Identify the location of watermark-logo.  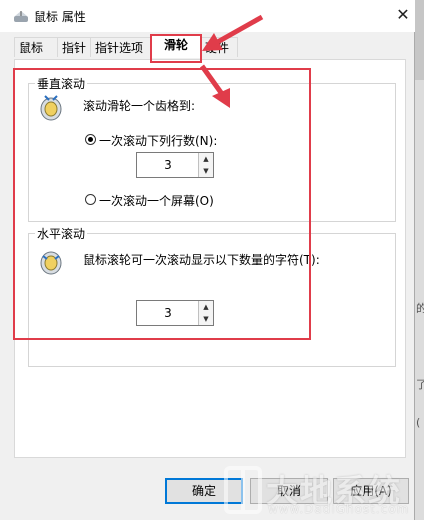
(243, 490).